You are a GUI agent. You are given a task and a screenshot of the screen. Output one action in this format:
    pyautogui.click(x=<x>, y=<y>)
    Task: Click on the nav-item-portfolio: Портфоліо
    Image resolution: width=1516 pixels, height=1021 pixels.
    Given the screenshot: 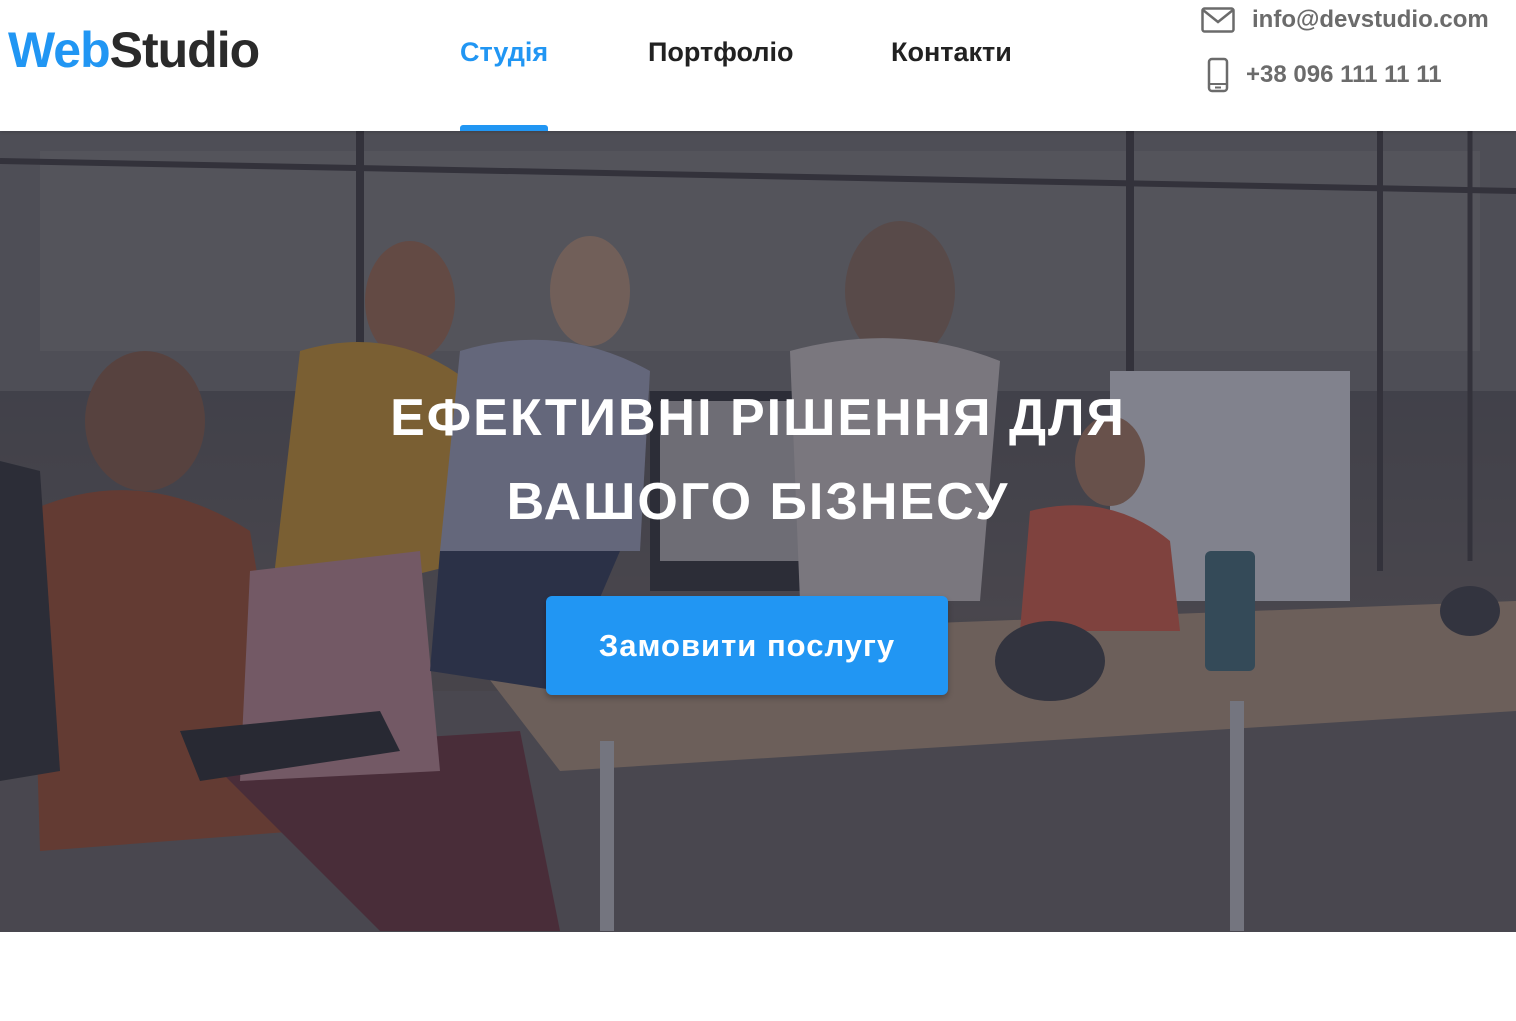 What is the action you would take?
    pyautogui.click(x=721, y=52)
    